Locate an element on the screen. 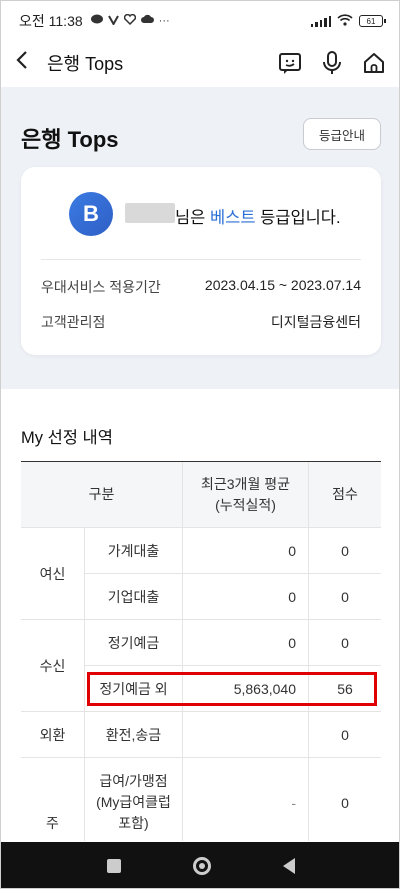 The image size is (400, 889). group-loan: 여신 is located at coordinates (53, 574).